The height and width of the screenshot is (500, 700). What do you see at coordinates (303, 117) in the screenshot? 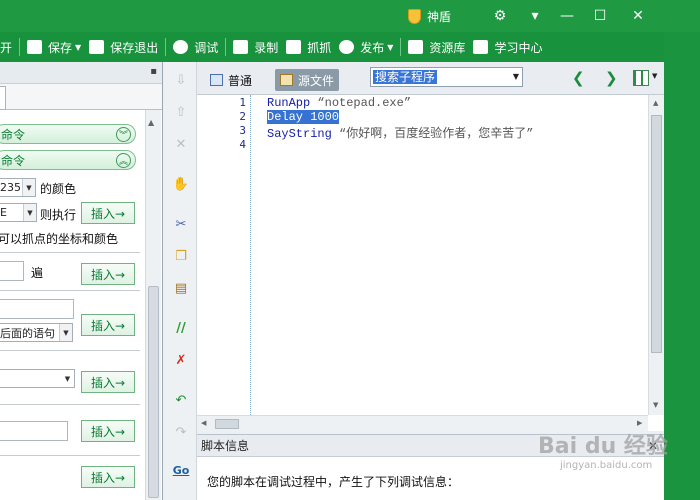
I see `code-line-selected: Delay 1000` at bounding box center [303, 117].